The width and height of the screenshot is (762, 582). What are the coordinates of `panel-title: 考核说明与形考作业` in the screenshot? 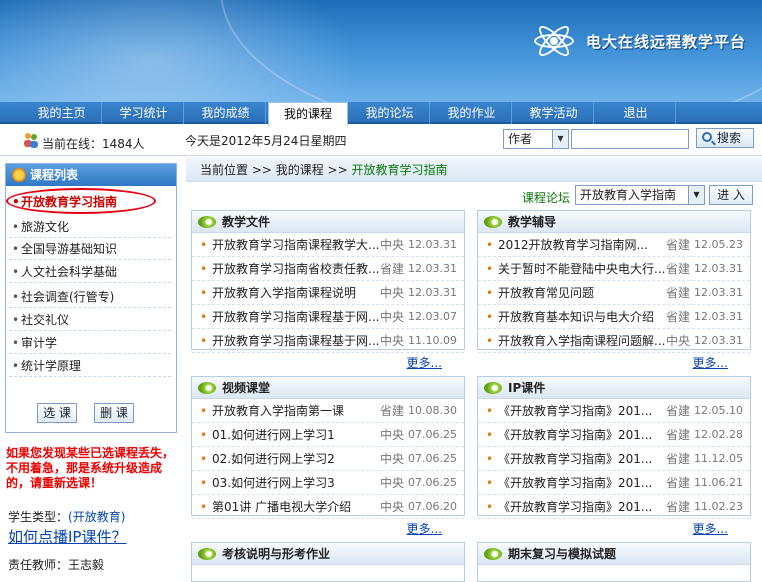 It's located at (276, 554).